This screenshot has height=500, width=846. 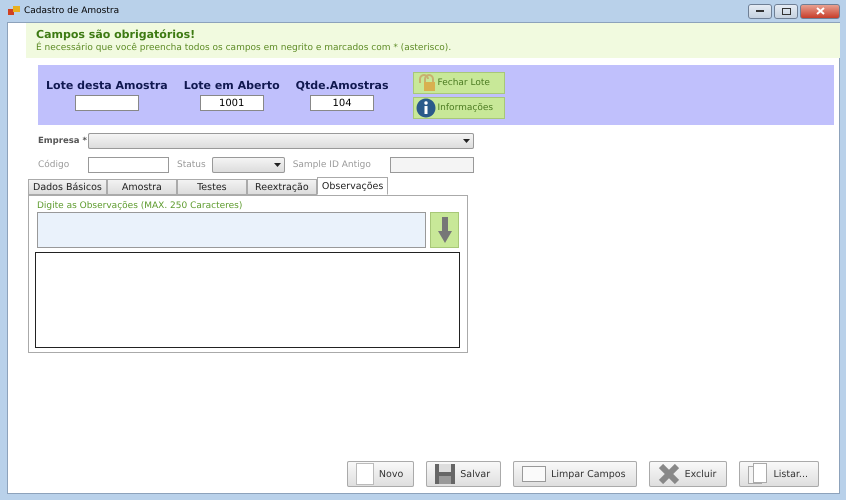 What do you see at coordinates (232, 85) in the screenshot?
I see `lot-label: Lote em Aberto` at bounding box center [232, 85].